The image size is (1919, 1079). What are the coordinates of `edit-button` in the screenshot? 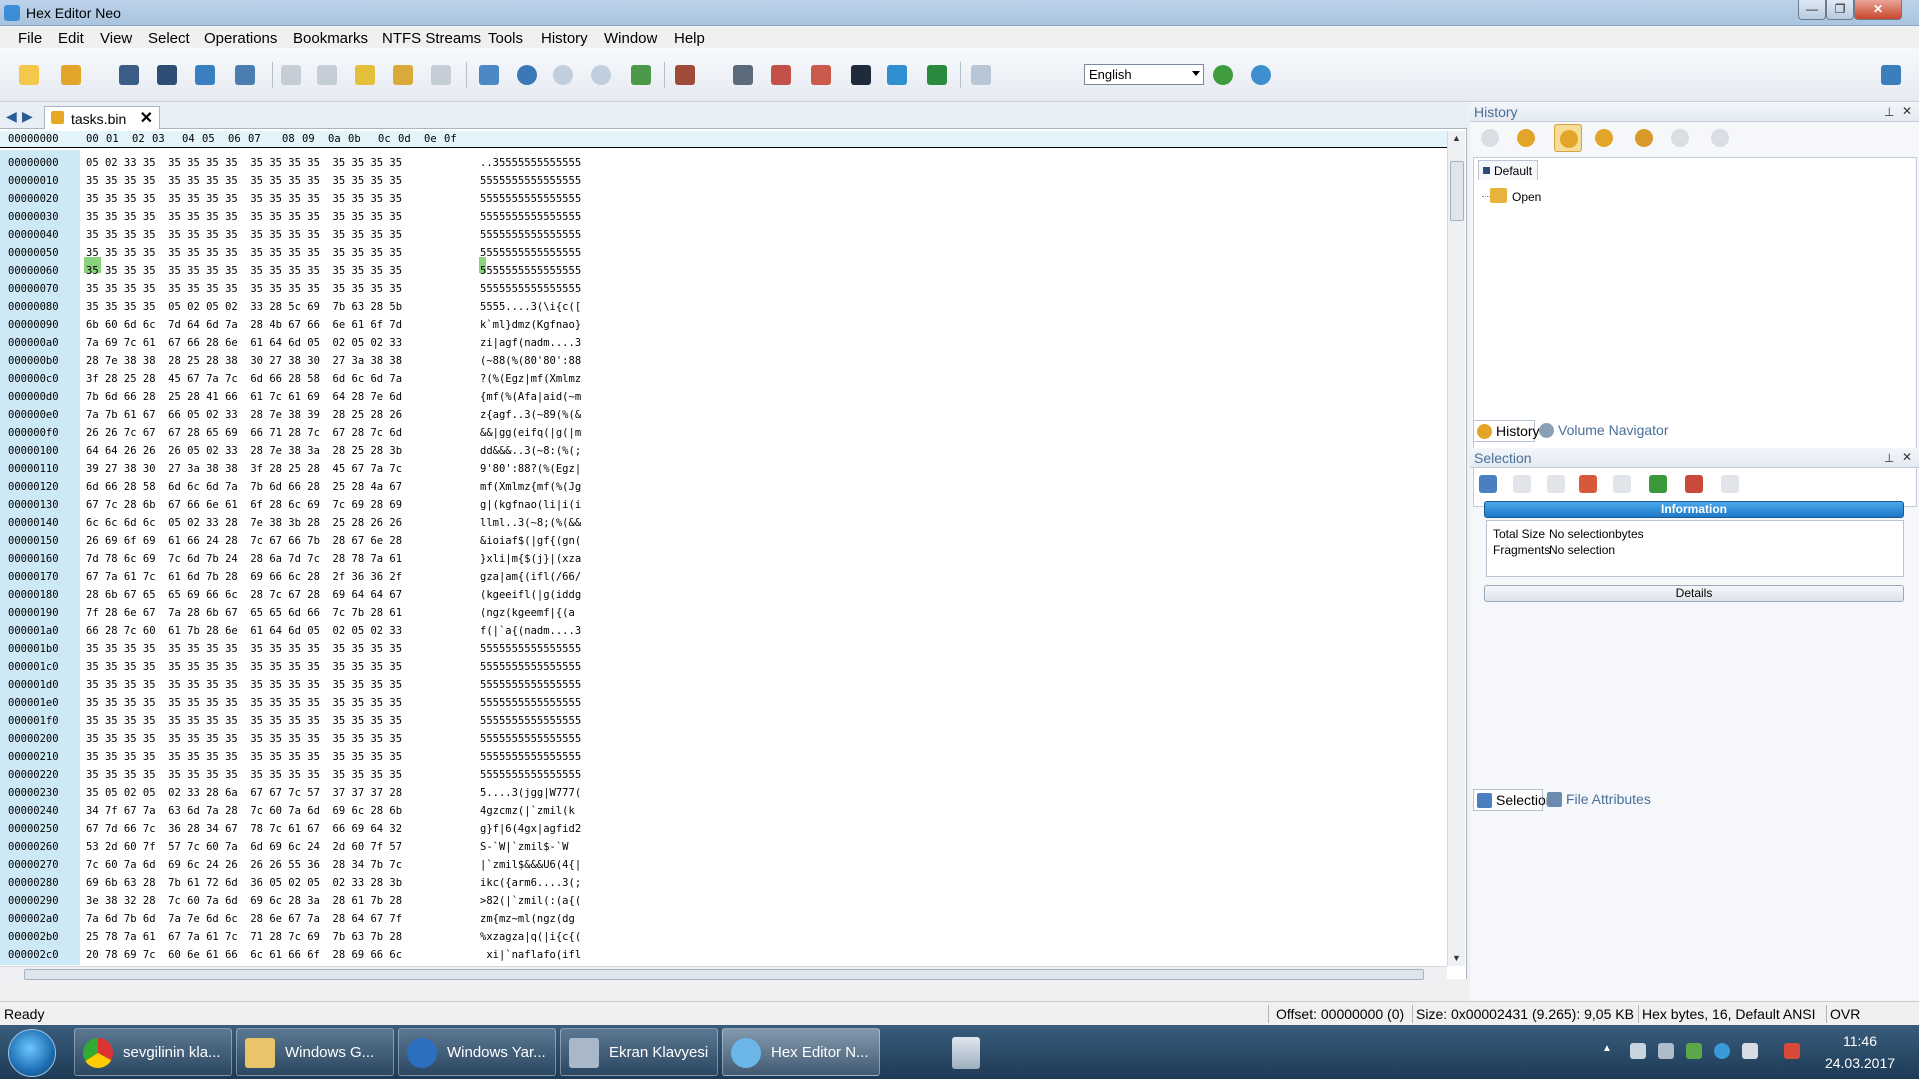 It's located at (365, 75).